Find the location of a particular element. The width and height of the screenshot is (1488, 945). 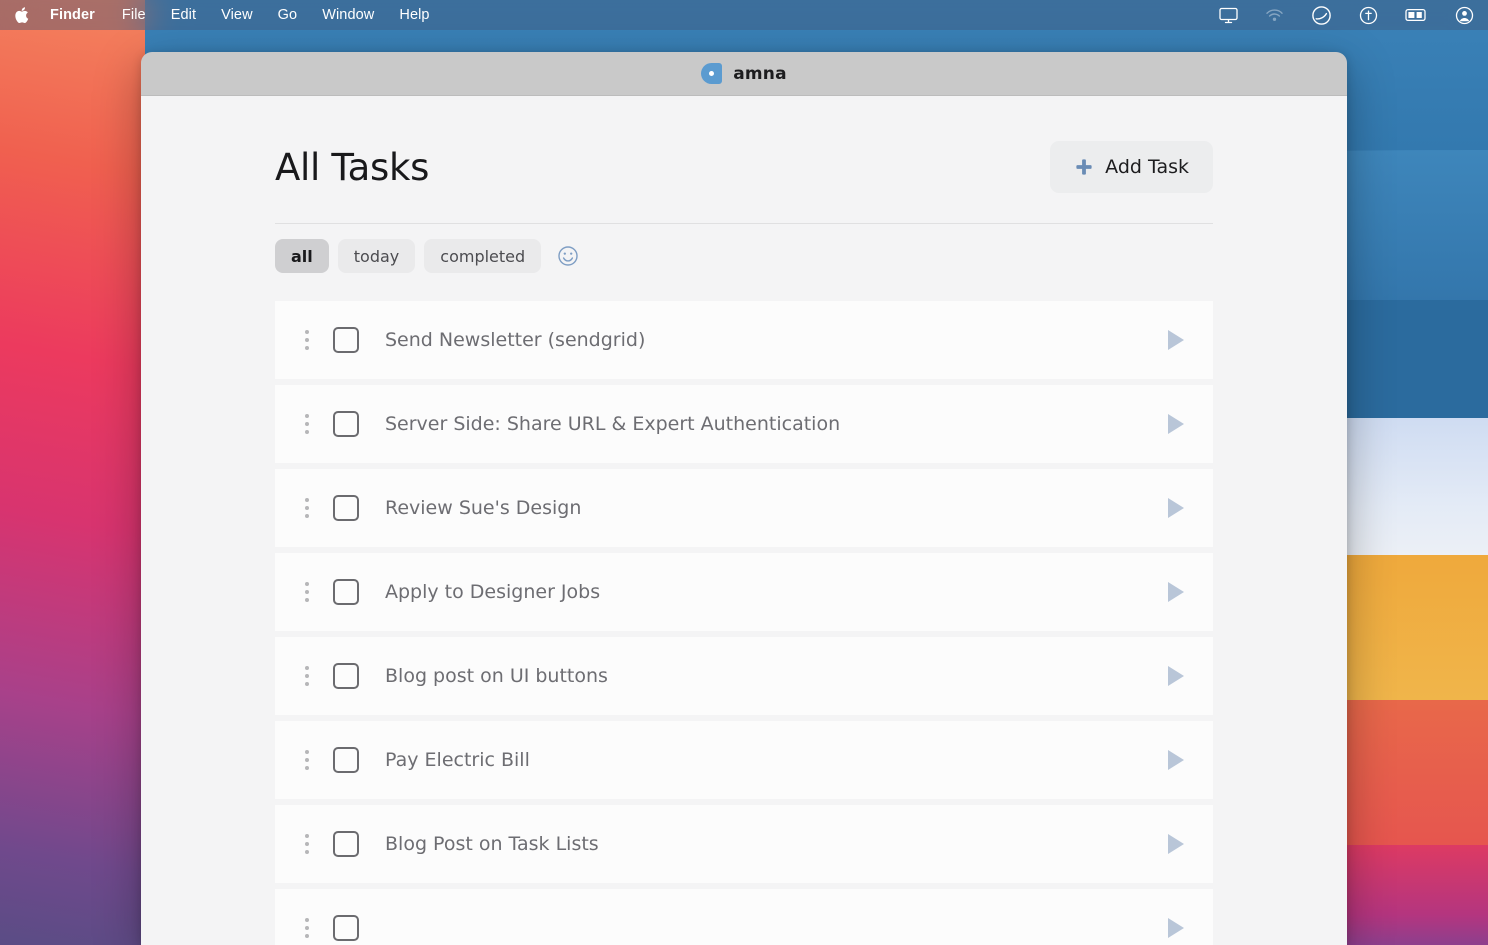

do-not-disturb-icon is located at coordinates (1321, 15).